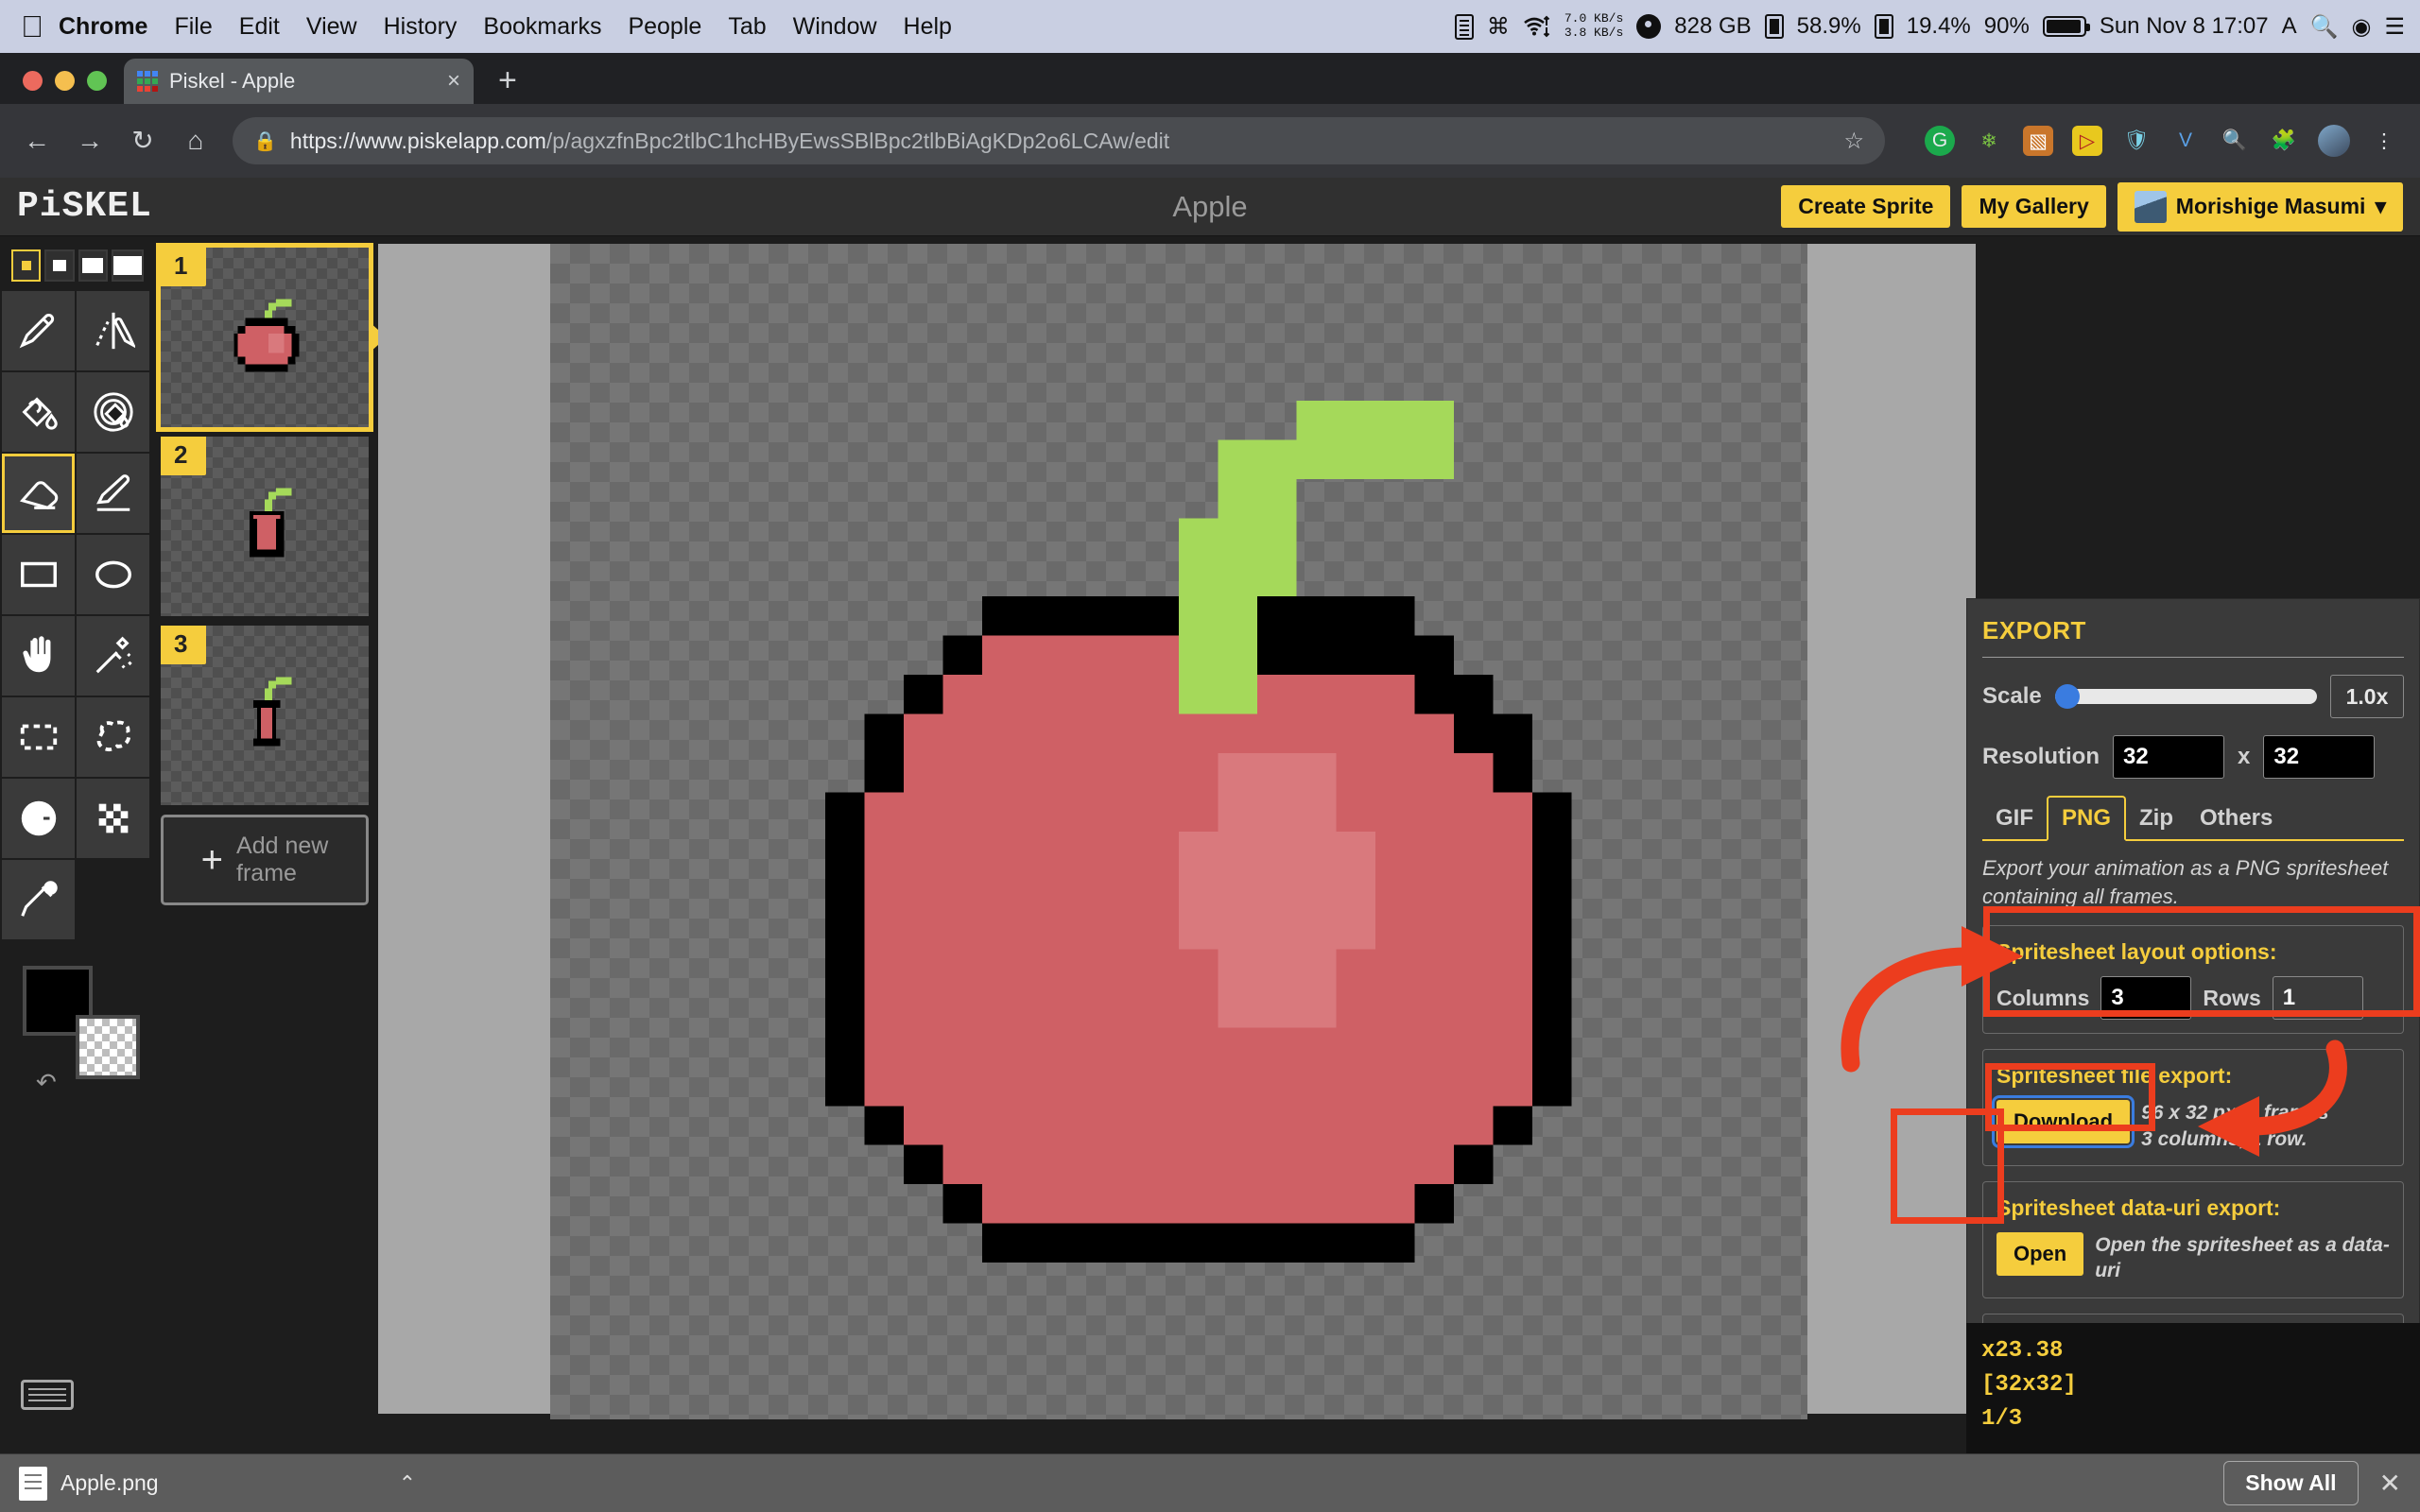 The width and height of the screenshot is (2420, 1512). I want to click on grammarly-extension-icon: G, so click(1940, 141).